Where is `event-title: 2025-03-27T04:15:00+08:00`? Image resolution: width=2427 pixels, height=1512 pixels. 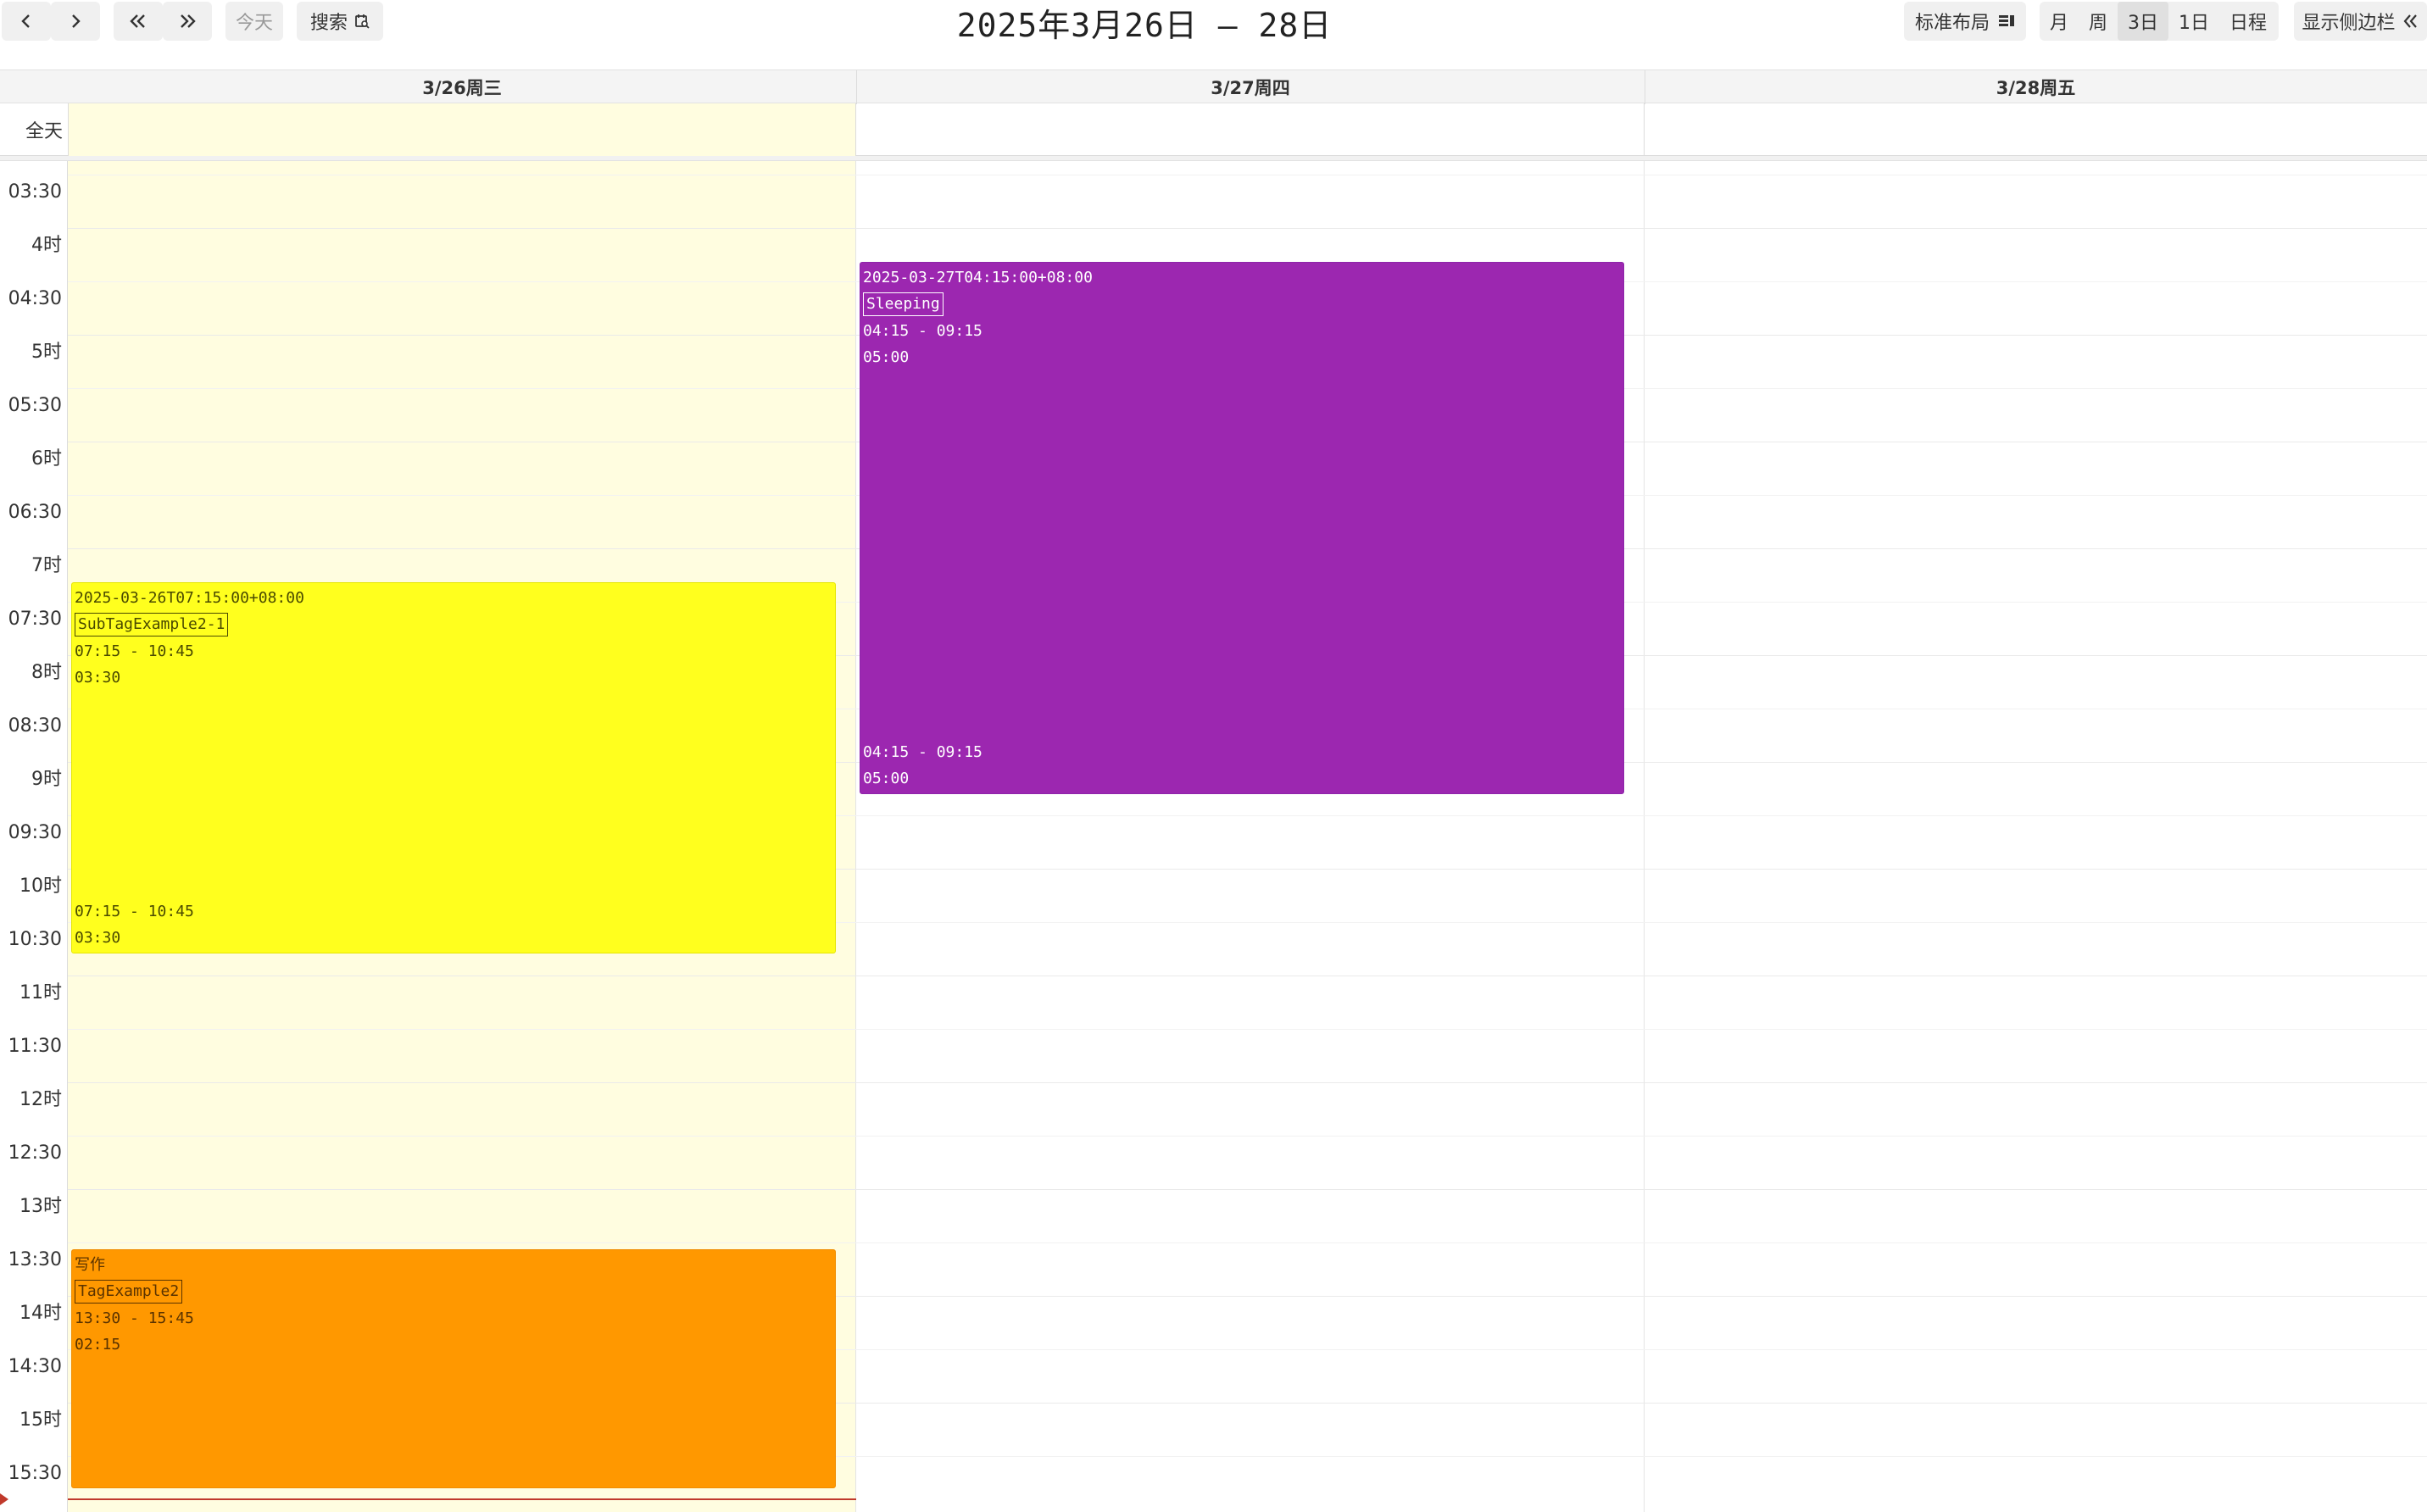 event-title: 2025-03-27T04:15:00+08:00 is located at coordinates (978, 277).